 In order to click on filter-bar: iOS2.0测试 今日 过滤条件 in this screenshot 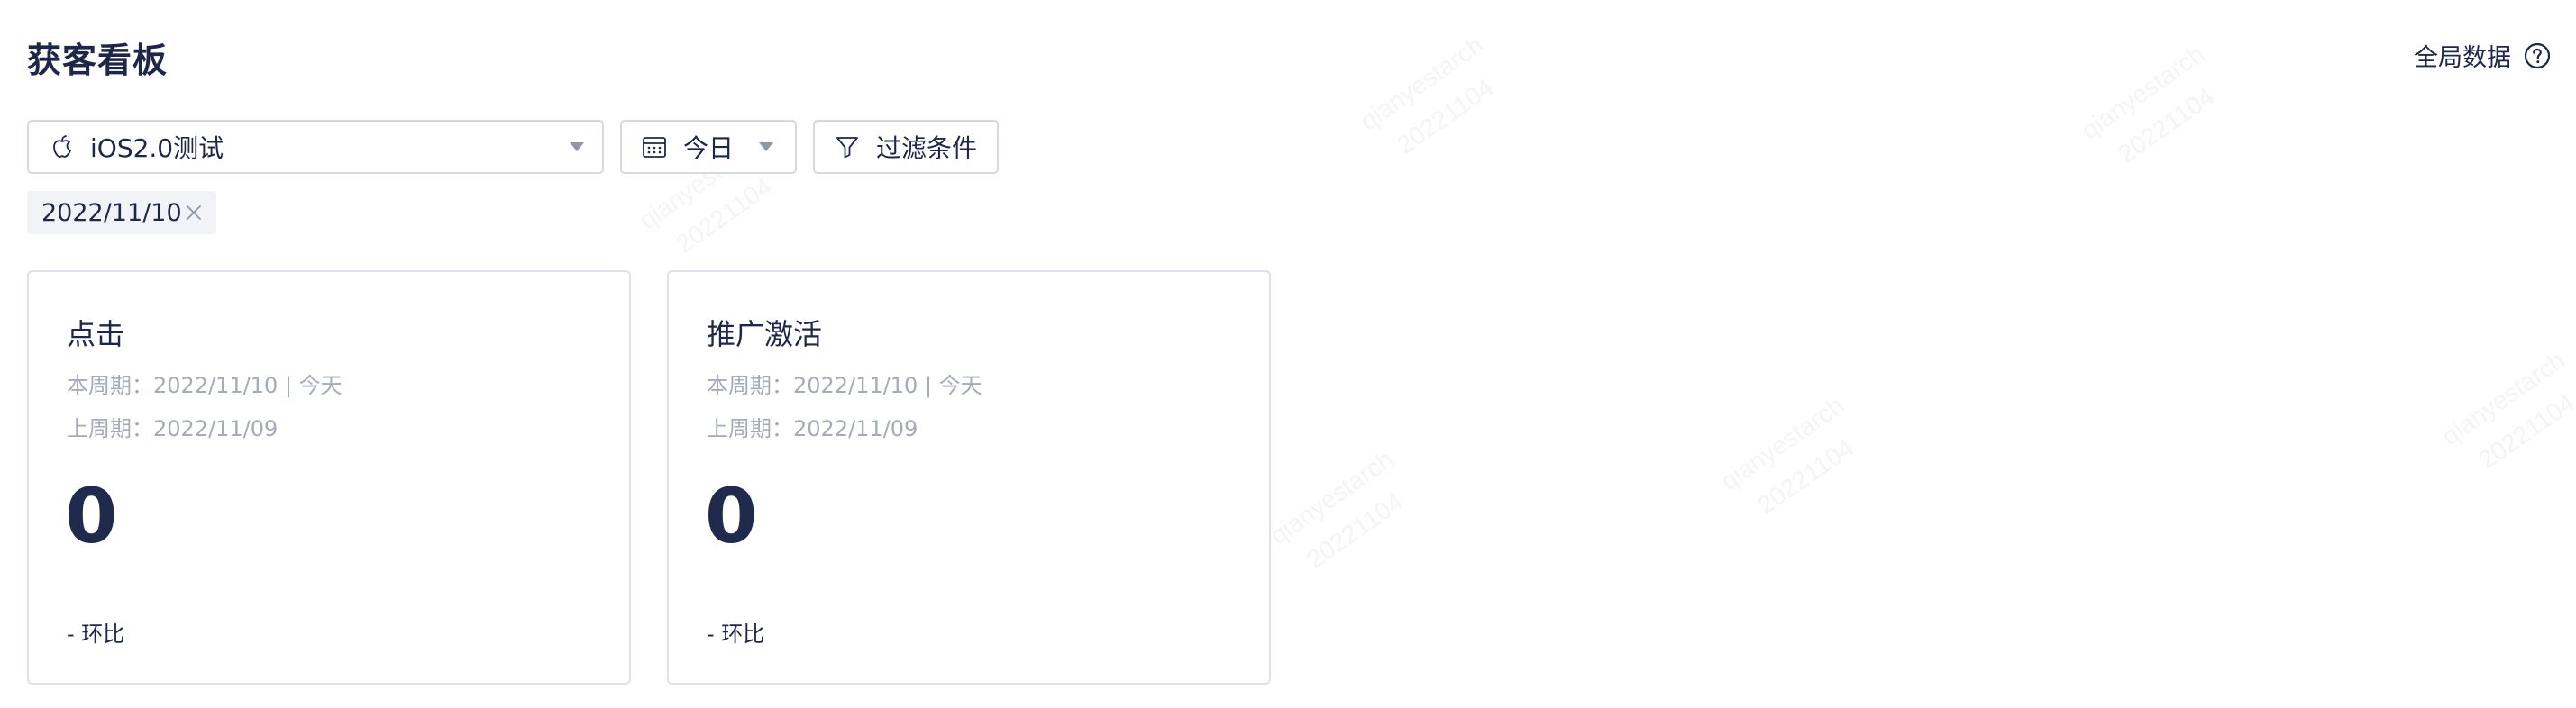, I will do `click(513, 147)`.